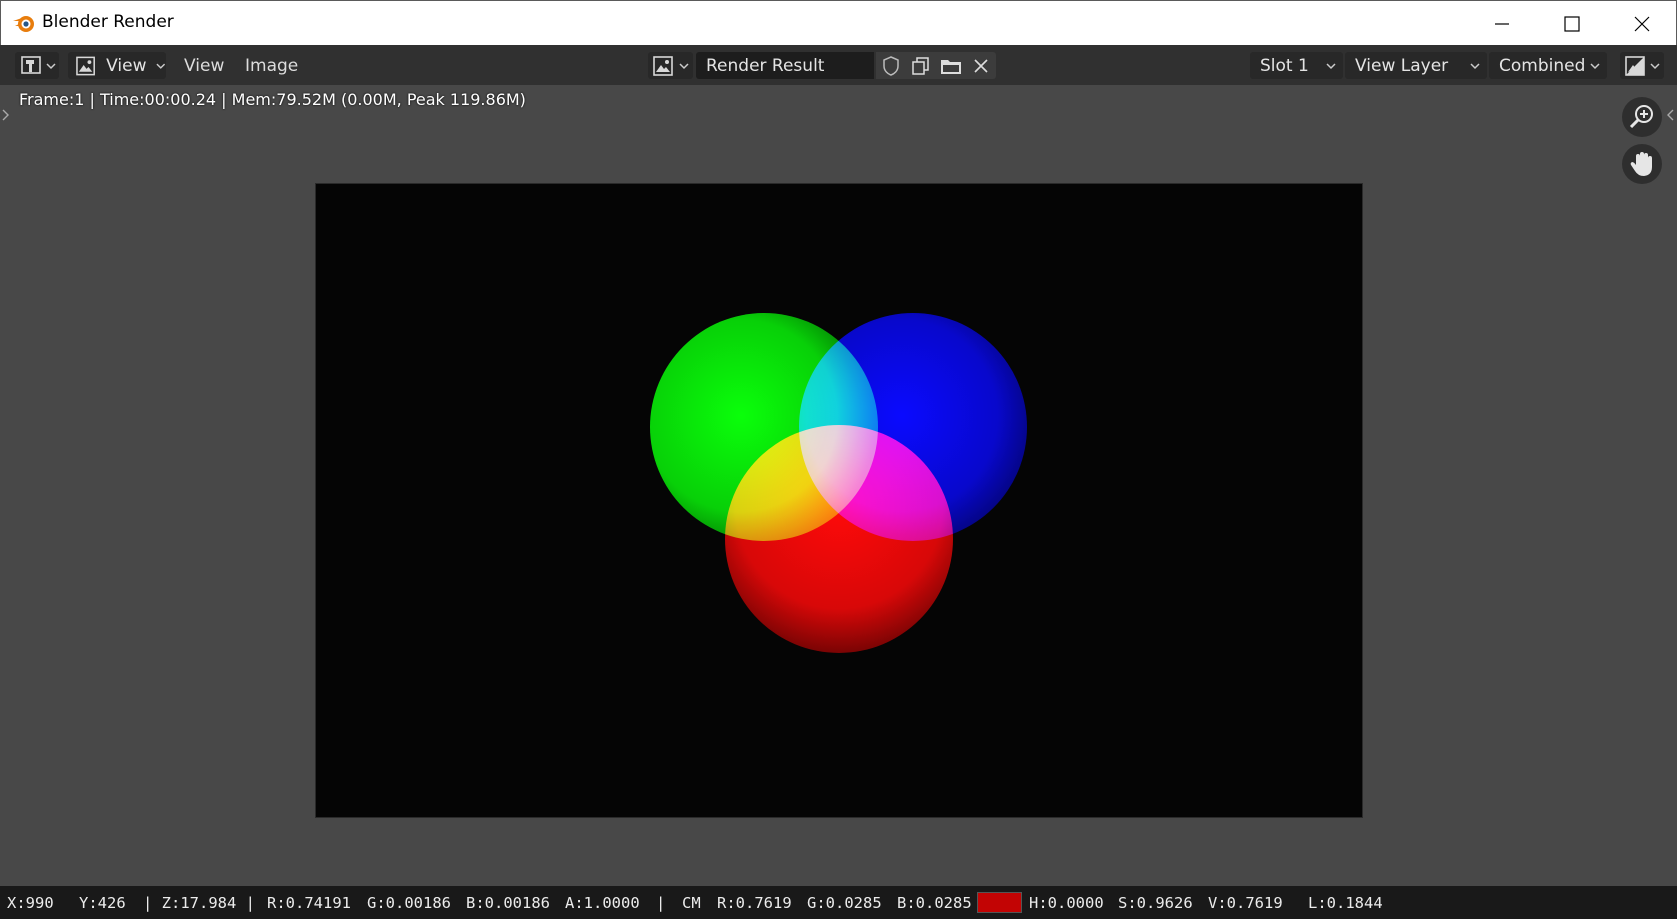 The height and width of the screenshot is (919, 1677). I want to click on status-z: | Z:17.984 |, so click(199, 903).